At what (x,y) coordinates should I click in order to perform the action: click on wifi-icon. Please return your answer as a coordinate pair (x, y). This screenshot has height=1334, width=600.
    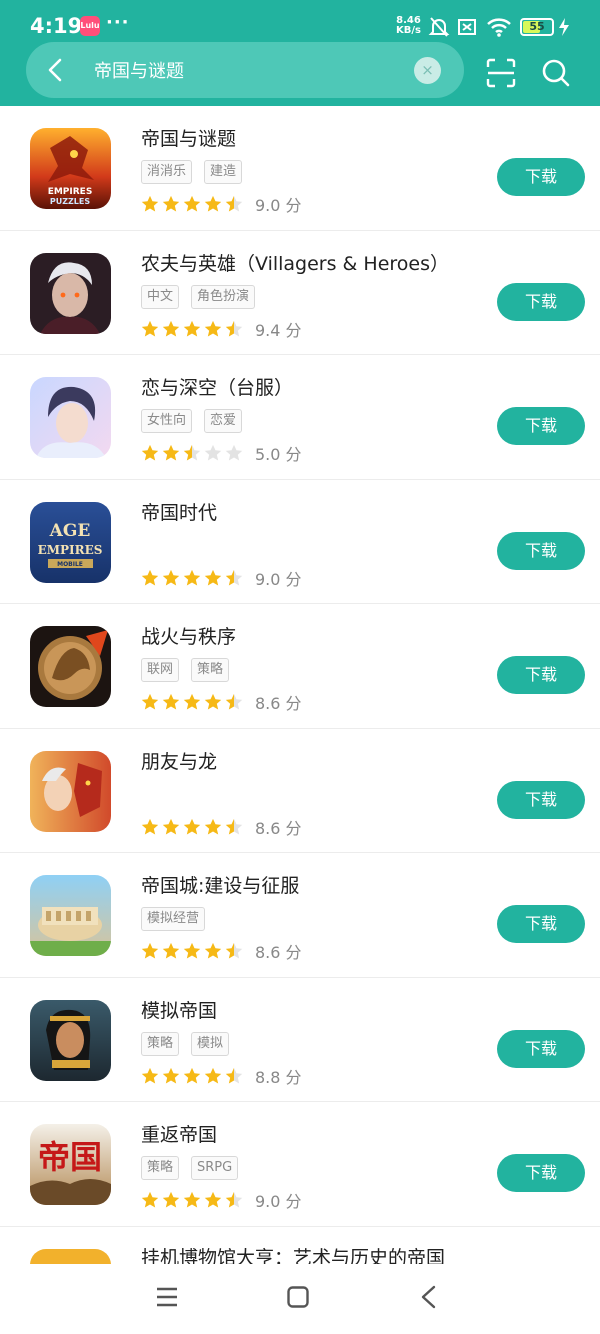
    Looking at the image, I should click on (499, 27).